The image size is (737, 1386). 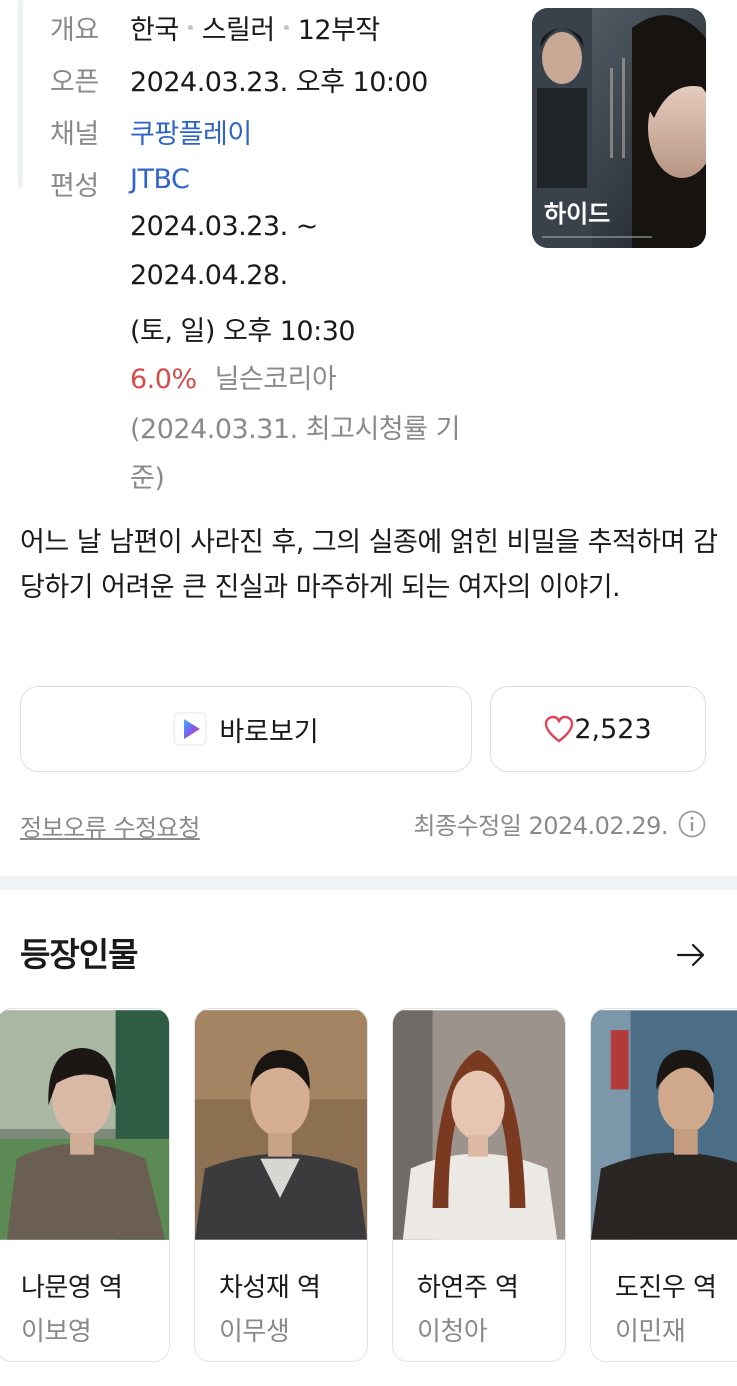 What do you see at coordinates (339, 30) in the screenshot?
I see `overview-episodes: 12부작` at bounding box center [339, 30].